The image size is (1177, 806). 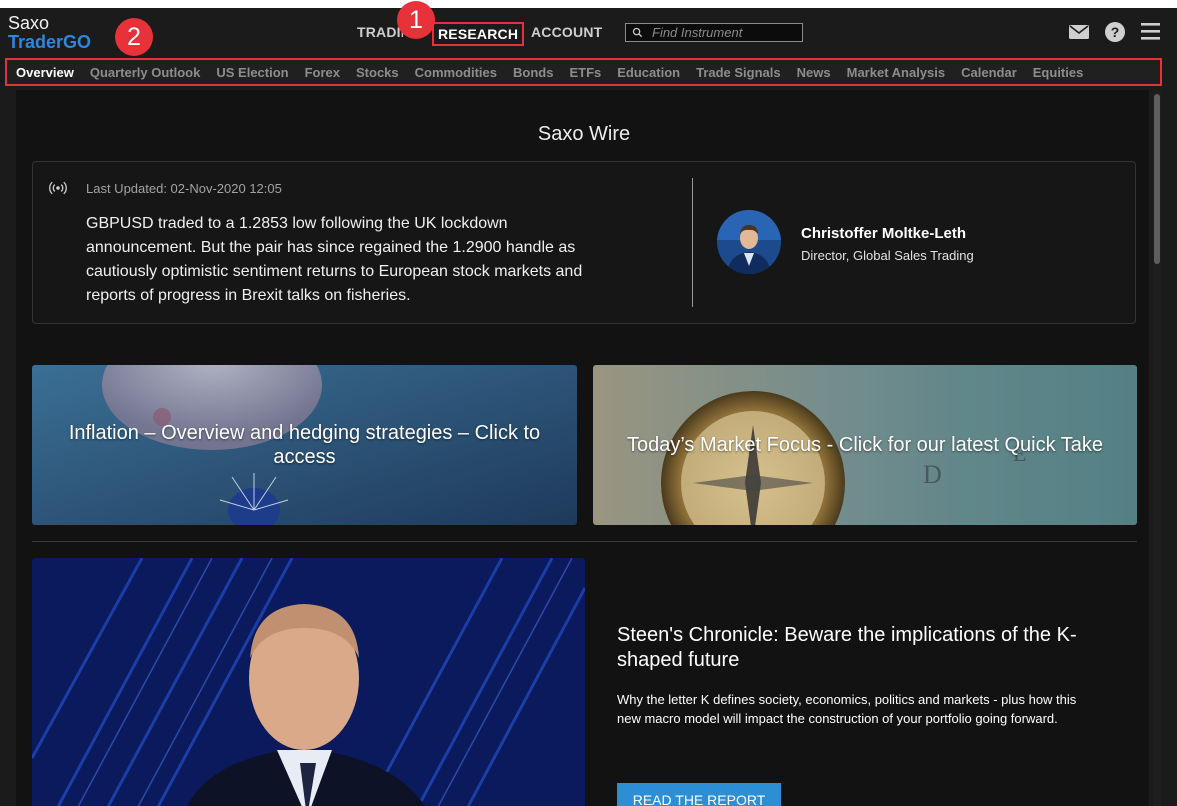 I want to click on subnav-item-commodities: Commodities, so click(x=456, y=72).